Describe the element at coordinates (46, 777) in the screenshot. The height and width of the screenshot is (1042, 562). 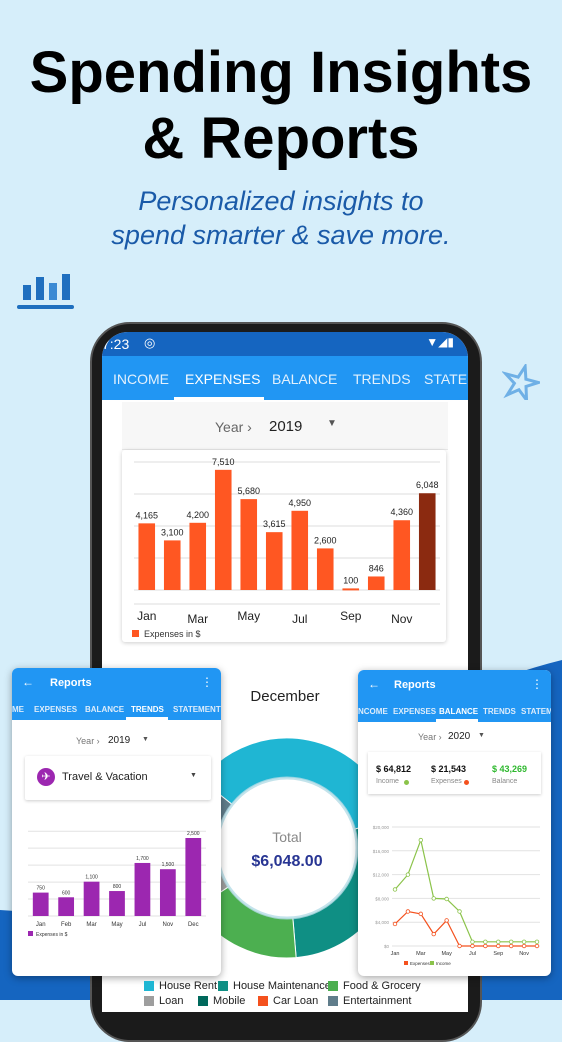
I see `airplane-icon: ✈` at that location.